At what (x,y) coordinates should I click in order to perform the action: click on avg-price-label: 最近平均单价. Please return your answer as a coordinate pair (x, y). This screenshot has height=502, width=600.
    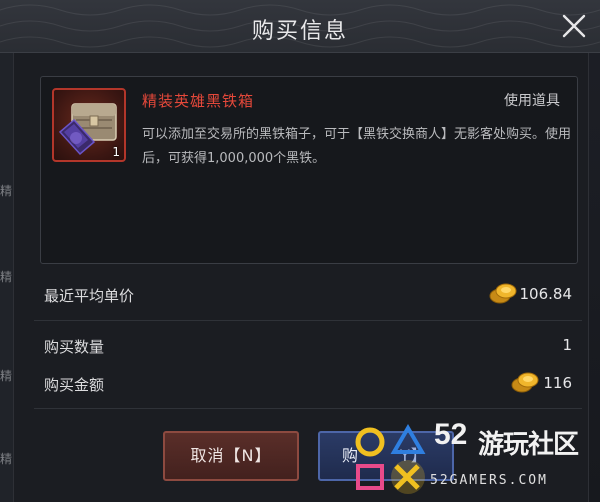
    Looking at the image, I should click on (89, 296).